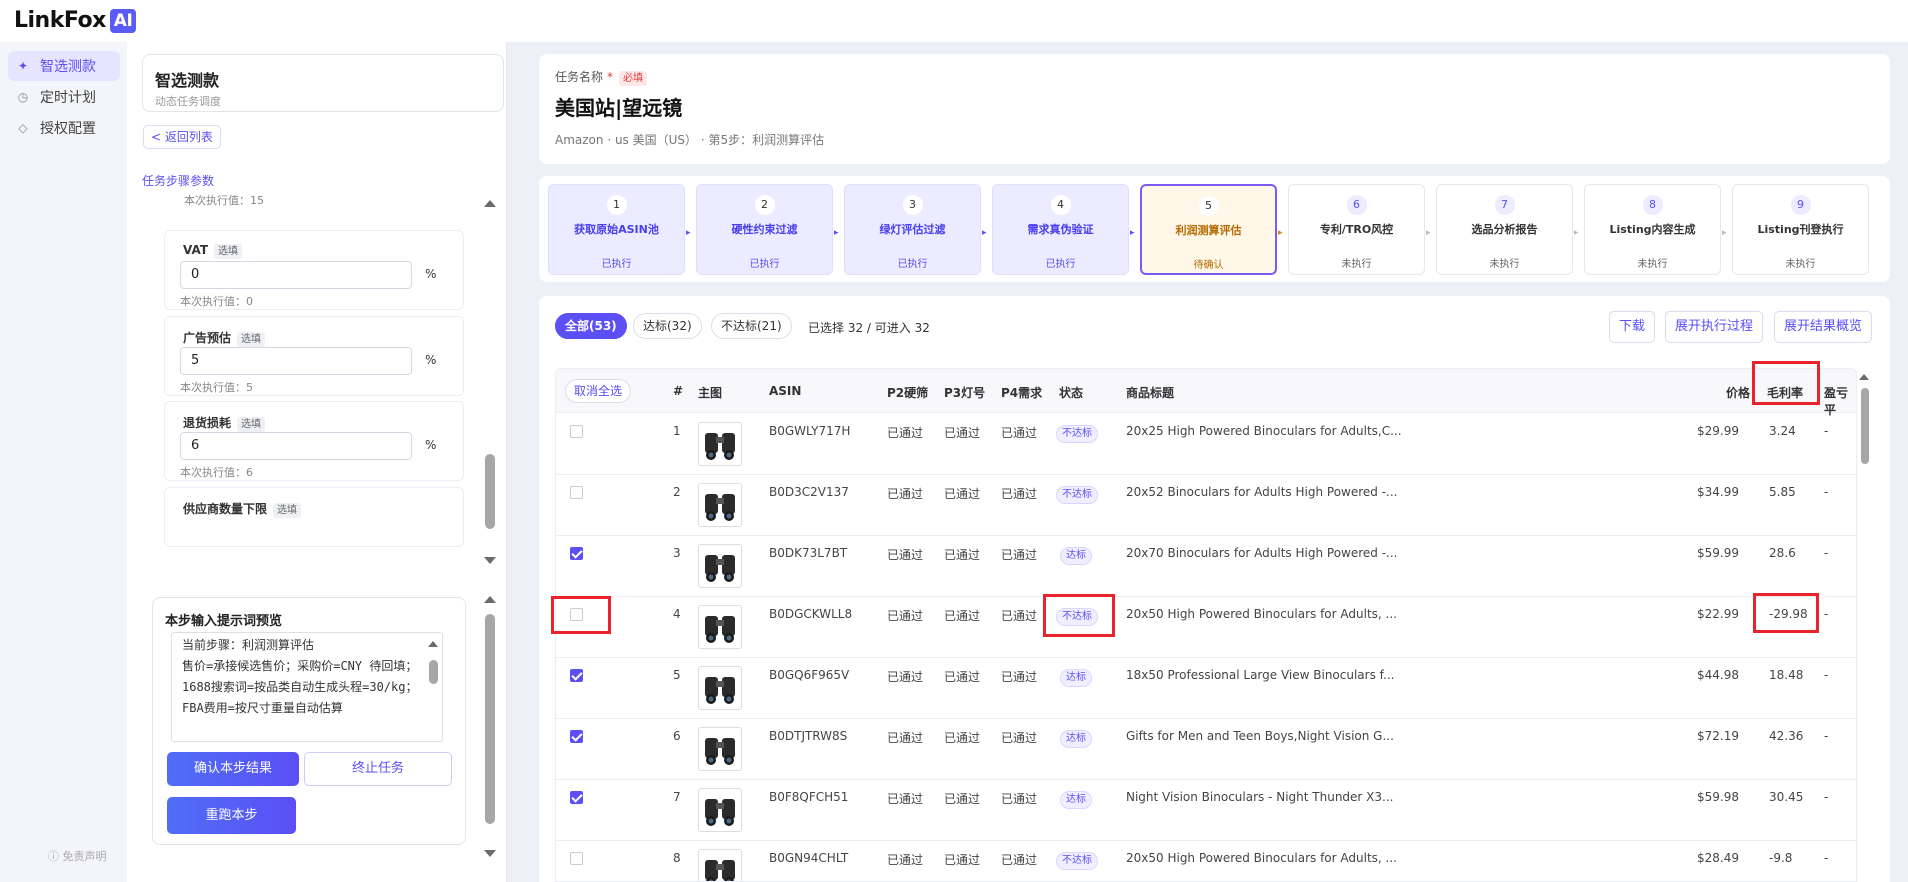 The width and height of the screenshot is (1908, 882). What do you see at coordinates (296, 275) in the screenshot?
I see `vat-input: 0` at bounding box center [296, 275].